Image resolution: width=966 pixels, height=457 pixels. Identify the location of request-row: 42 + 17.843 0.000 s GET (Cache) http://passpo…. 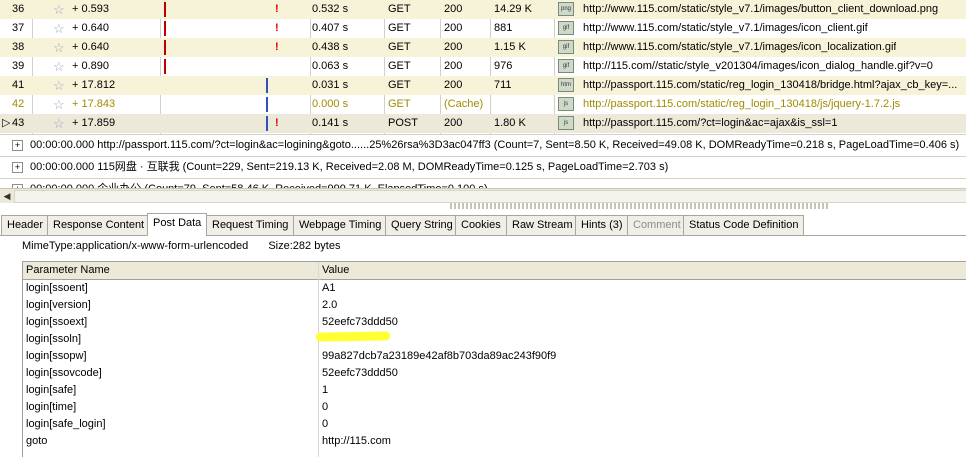
(483, 104).